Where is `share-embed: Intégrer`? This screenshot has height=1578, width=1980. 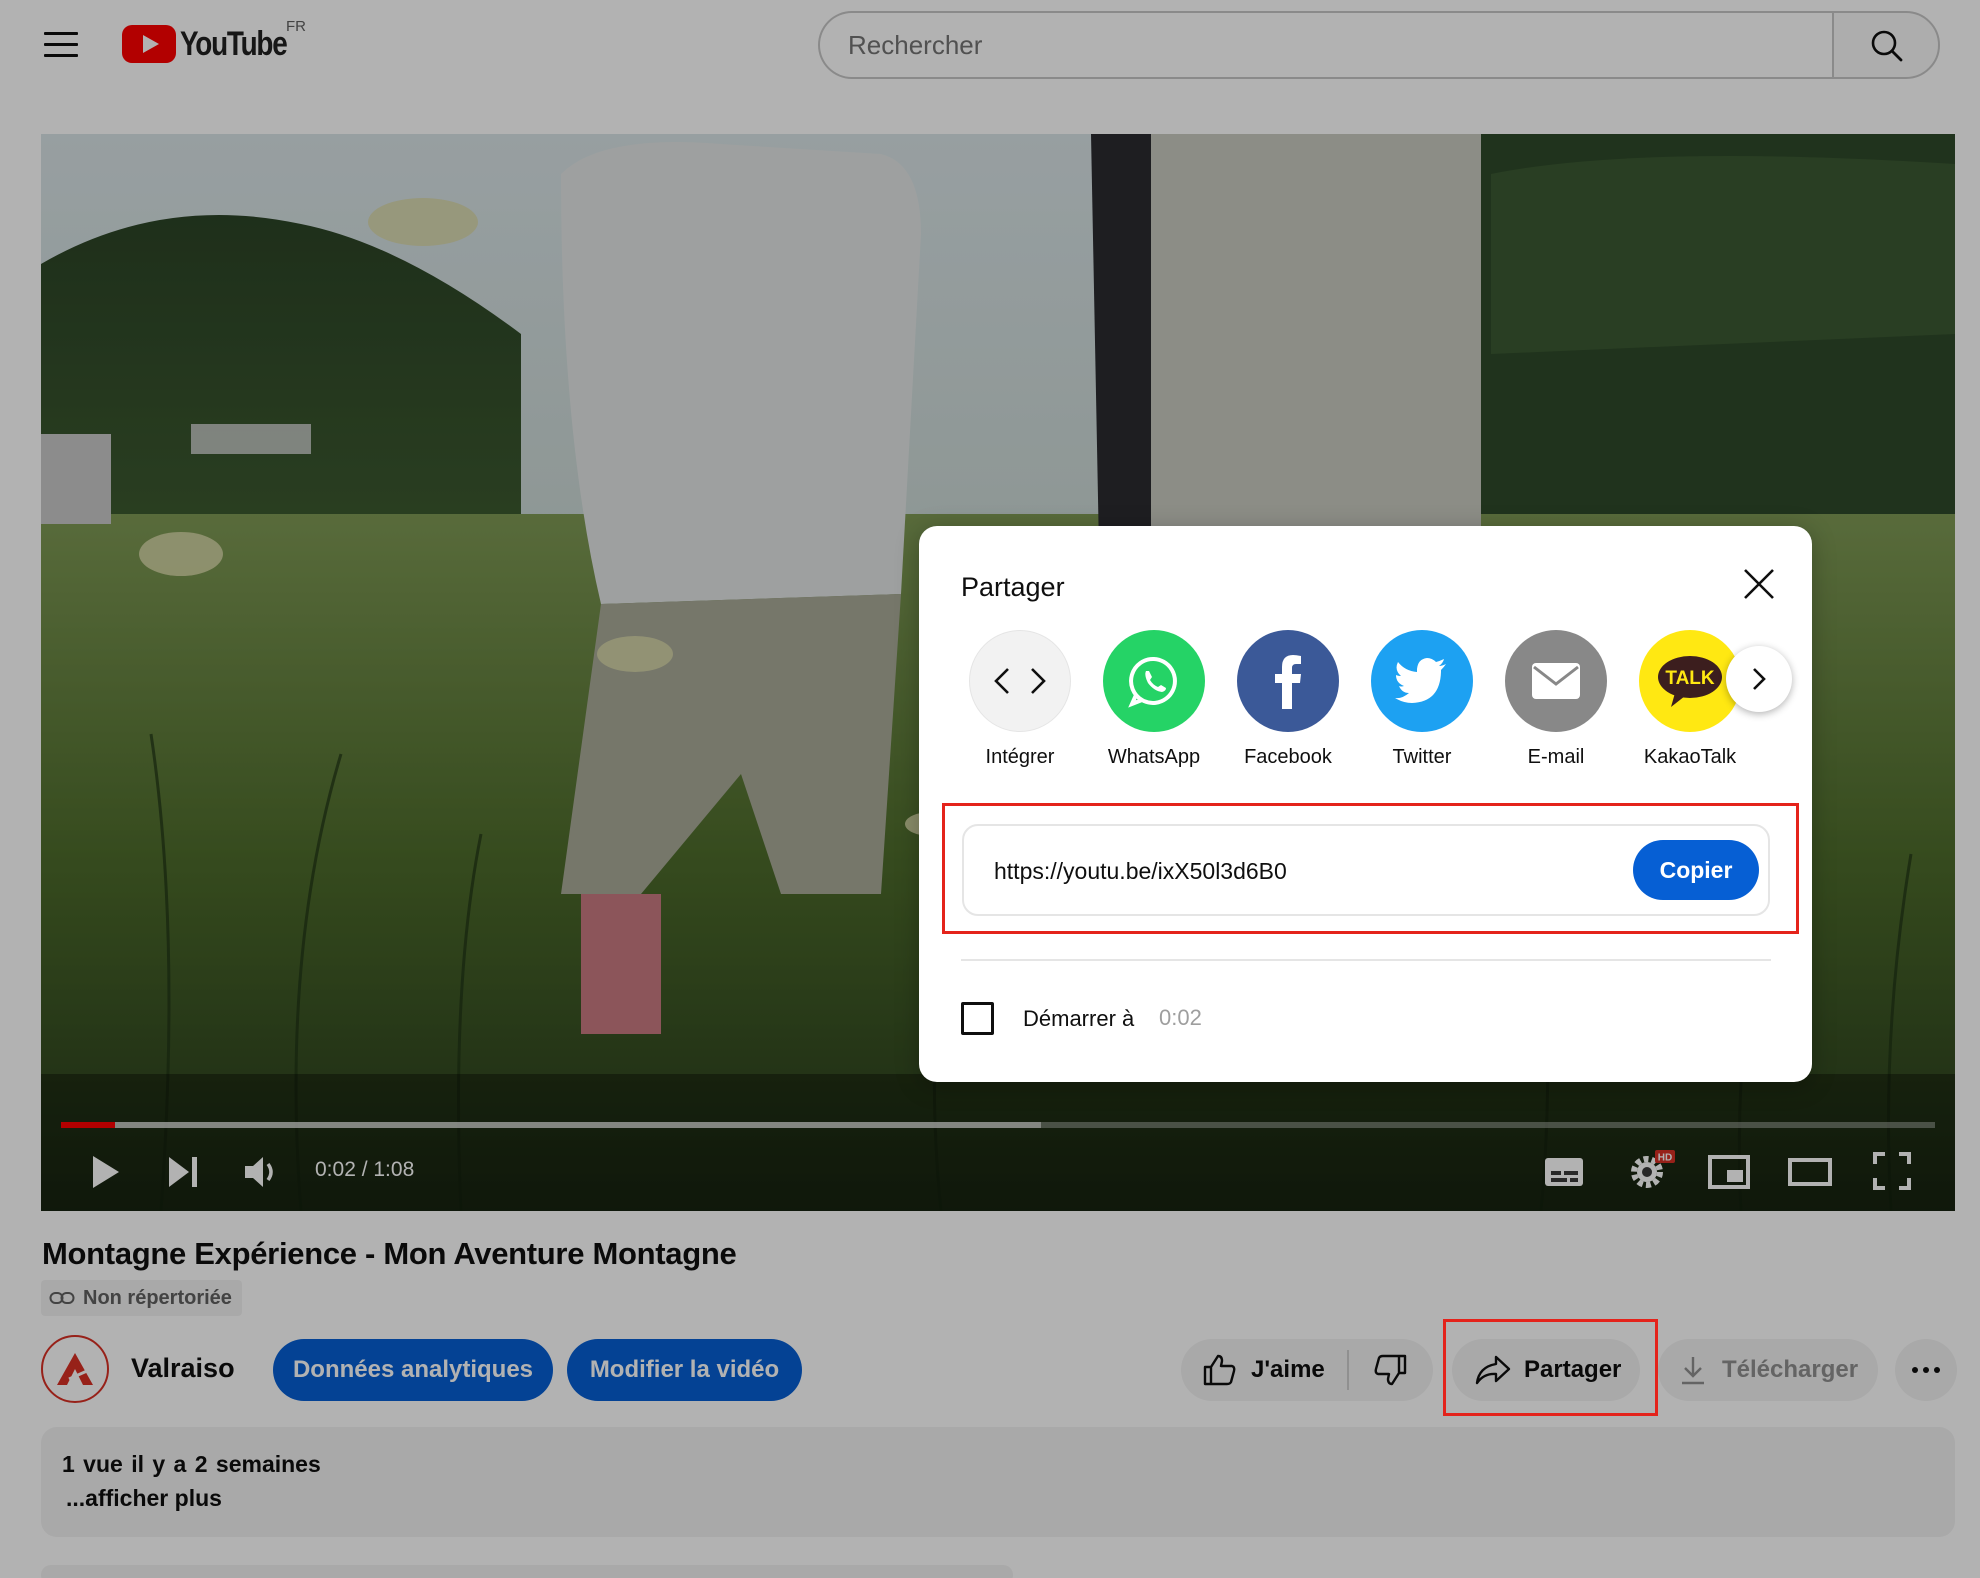 share-embed: Intégrer is located at coordinates (1020, 699).